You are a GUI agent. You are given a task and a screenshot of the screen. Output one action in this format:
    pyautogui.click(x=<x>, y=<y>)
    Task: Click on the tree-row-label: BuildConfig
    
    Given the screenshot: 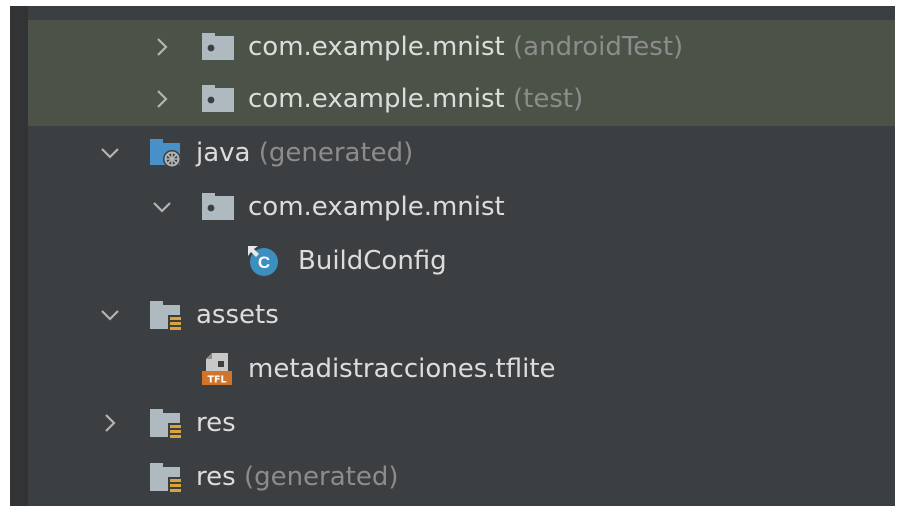 What is the action you would take?
    pyautogui.click(x=372, y=261)
    